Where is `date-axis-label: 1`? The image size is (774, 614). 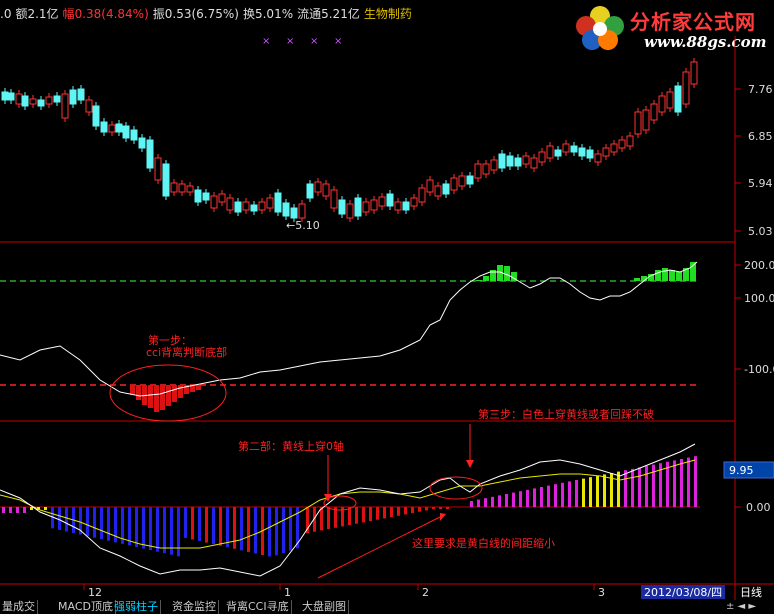
date-axis-label: 1 is located at coordinates (287, 592).